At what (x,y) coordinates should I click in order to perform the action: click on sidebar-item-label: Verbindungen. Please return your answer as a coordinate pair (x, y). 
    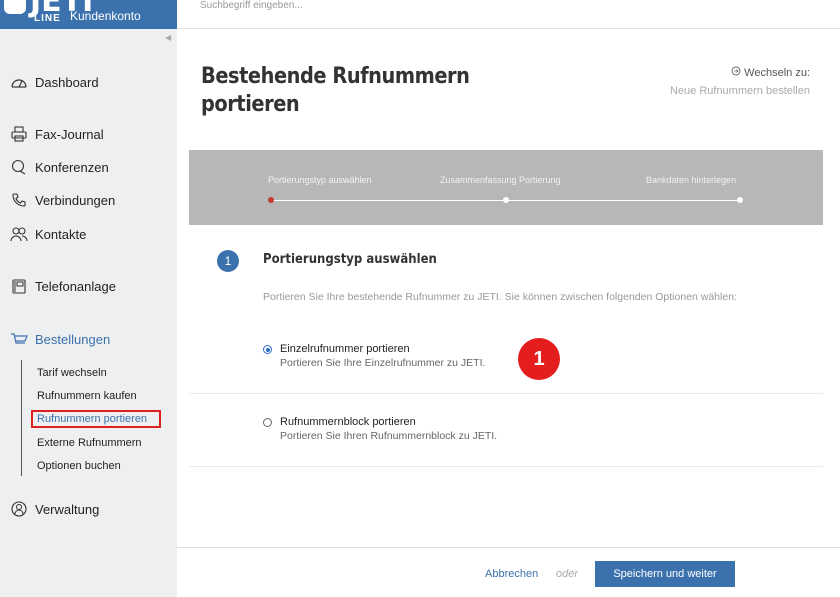
    Looking at the image, I should click on (75, 200).